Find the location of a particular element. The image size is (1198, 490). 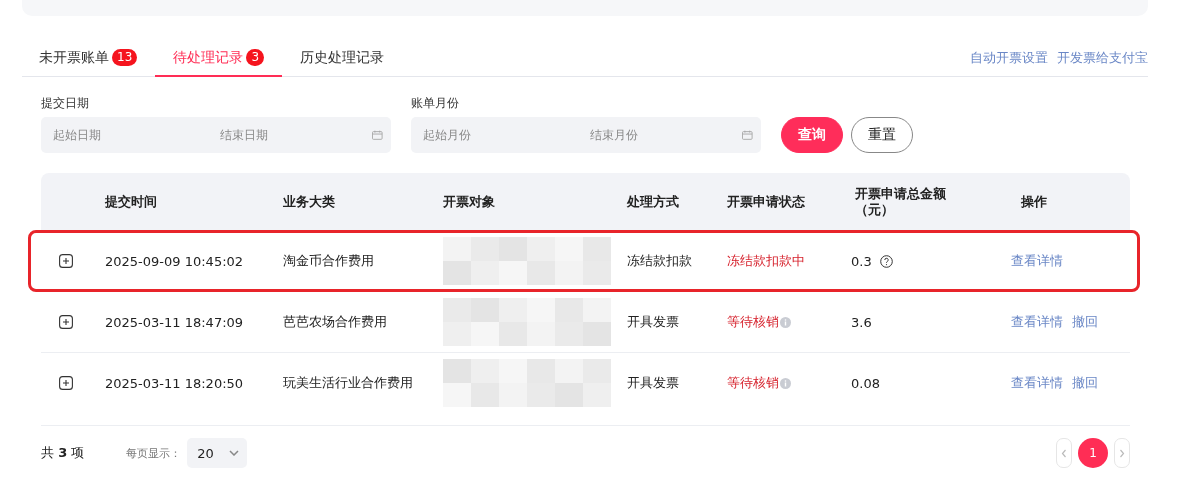

caret-icon is located at coordinates (234, 453).